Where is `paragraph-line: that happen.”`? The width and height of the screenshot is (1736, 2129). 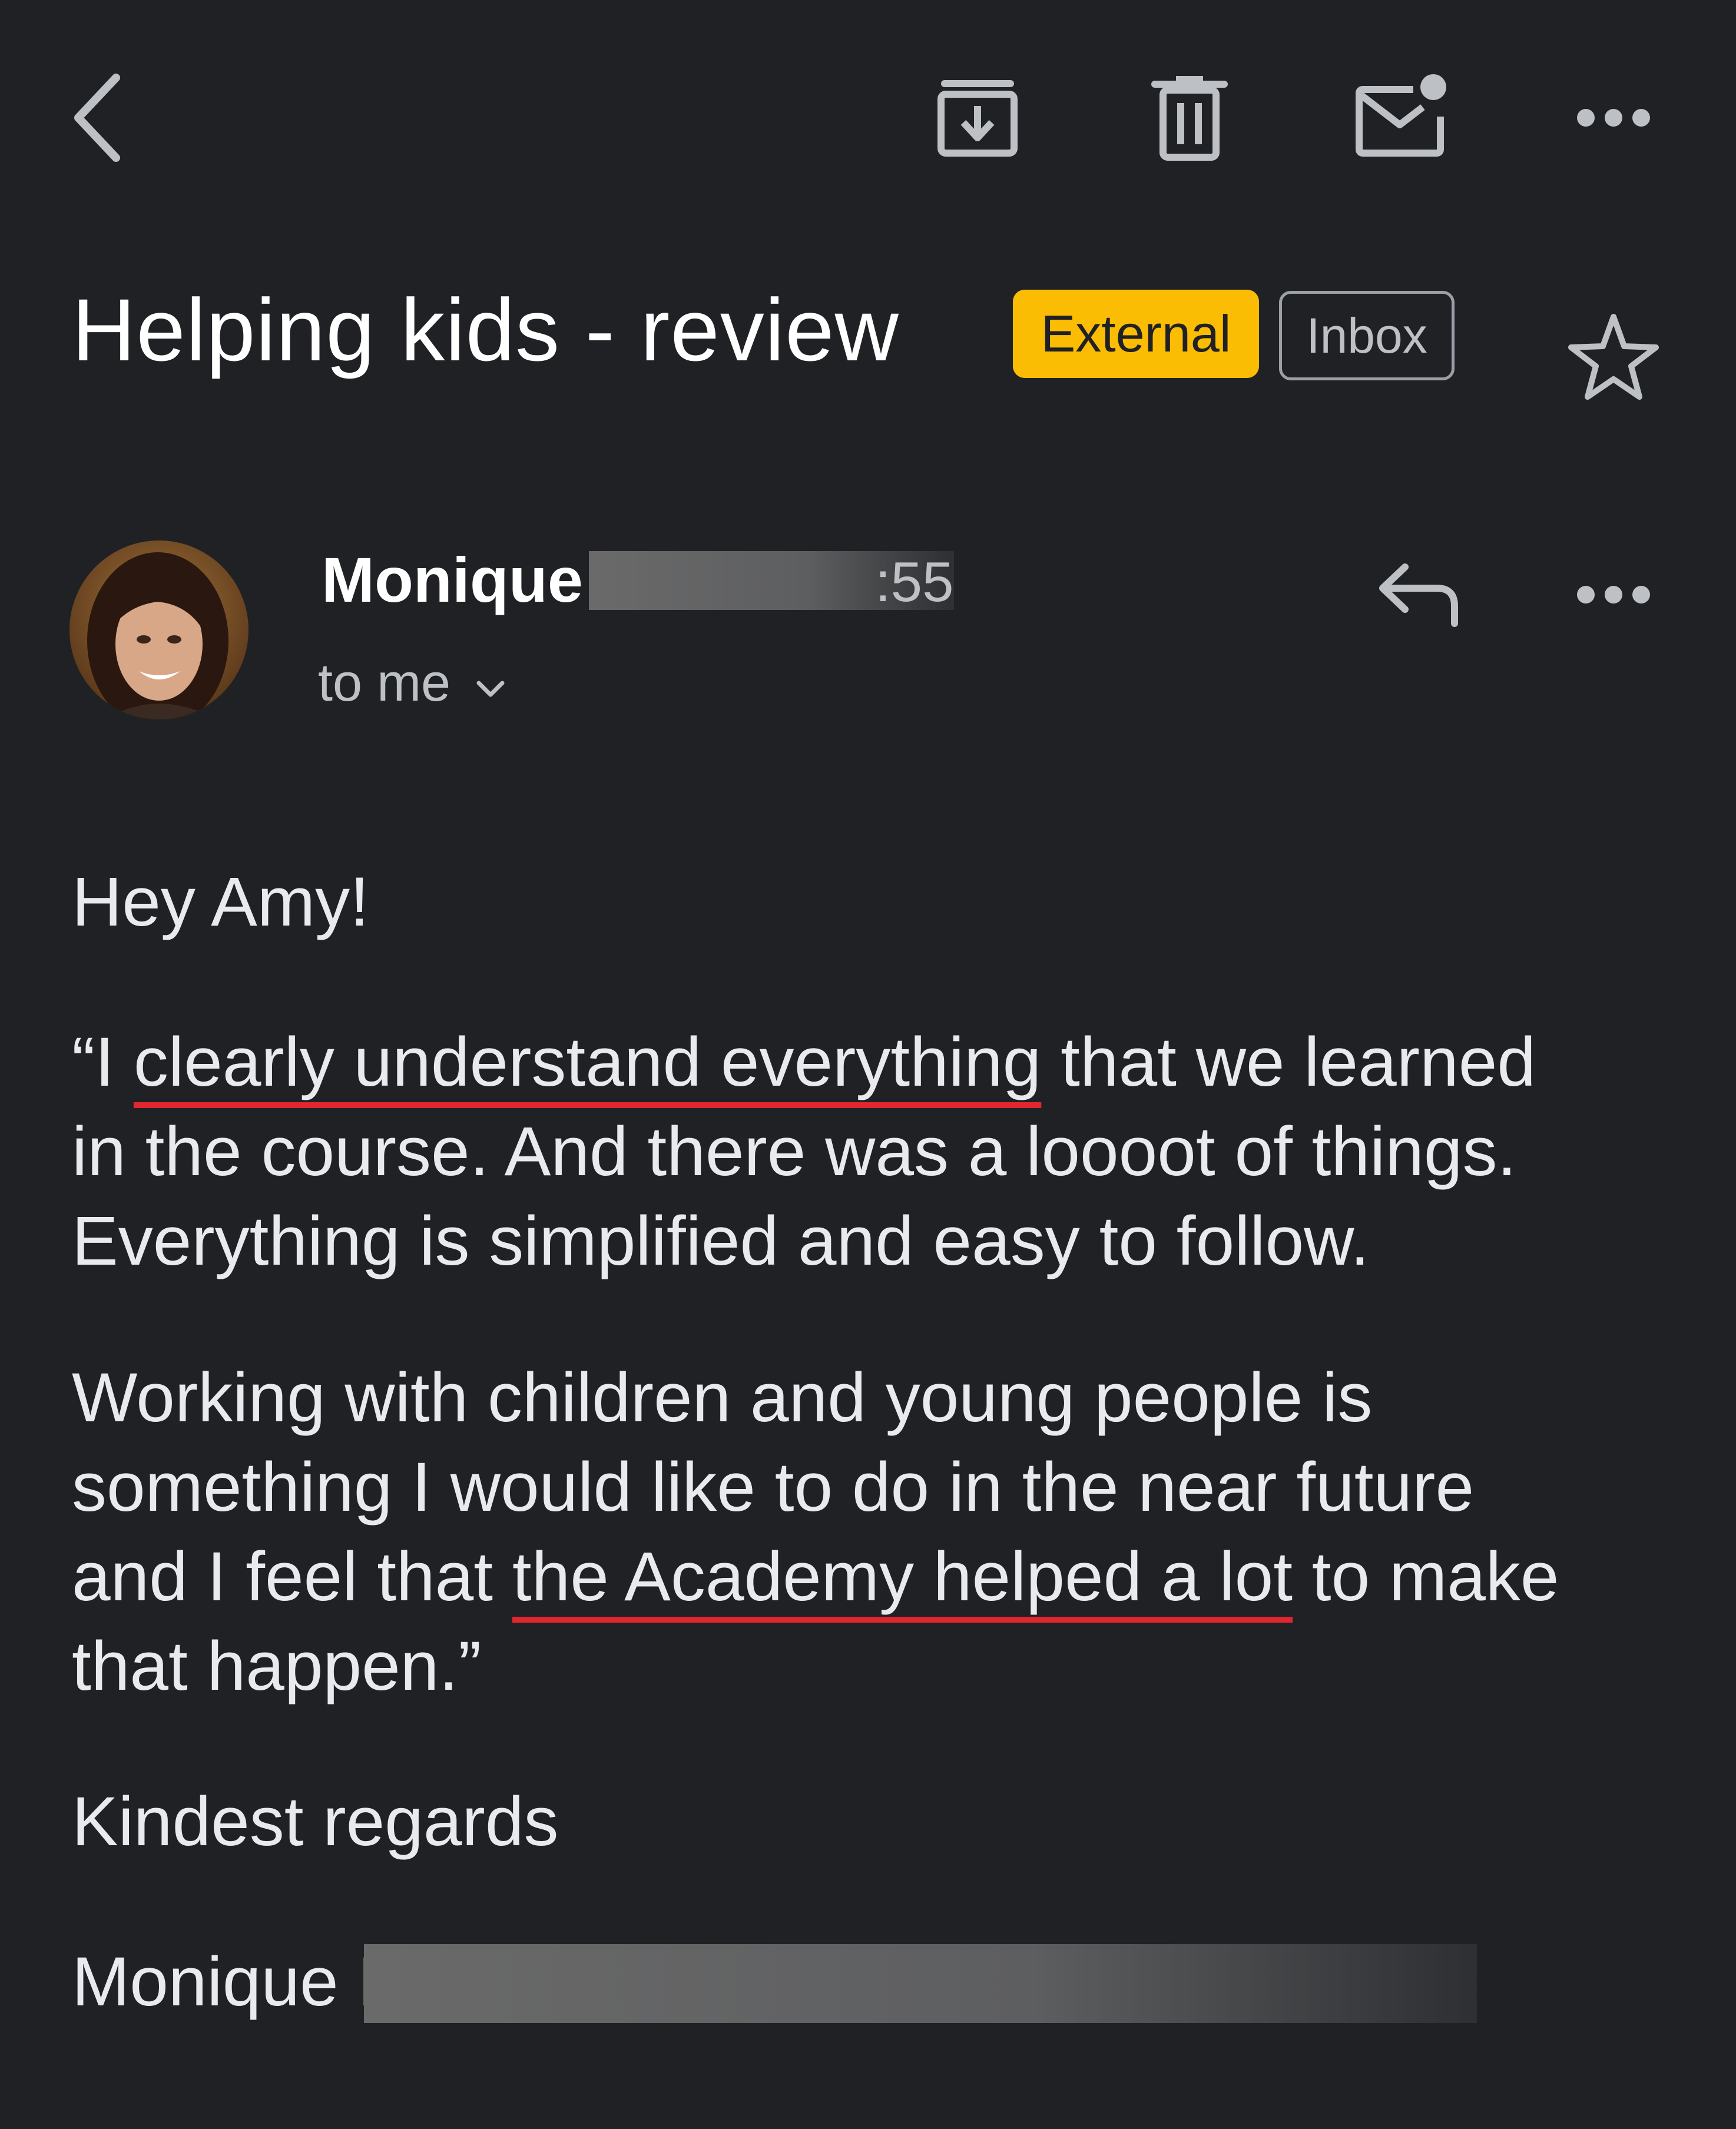 paragraph-line: that happen.” is located at coordinates (277, 1666).